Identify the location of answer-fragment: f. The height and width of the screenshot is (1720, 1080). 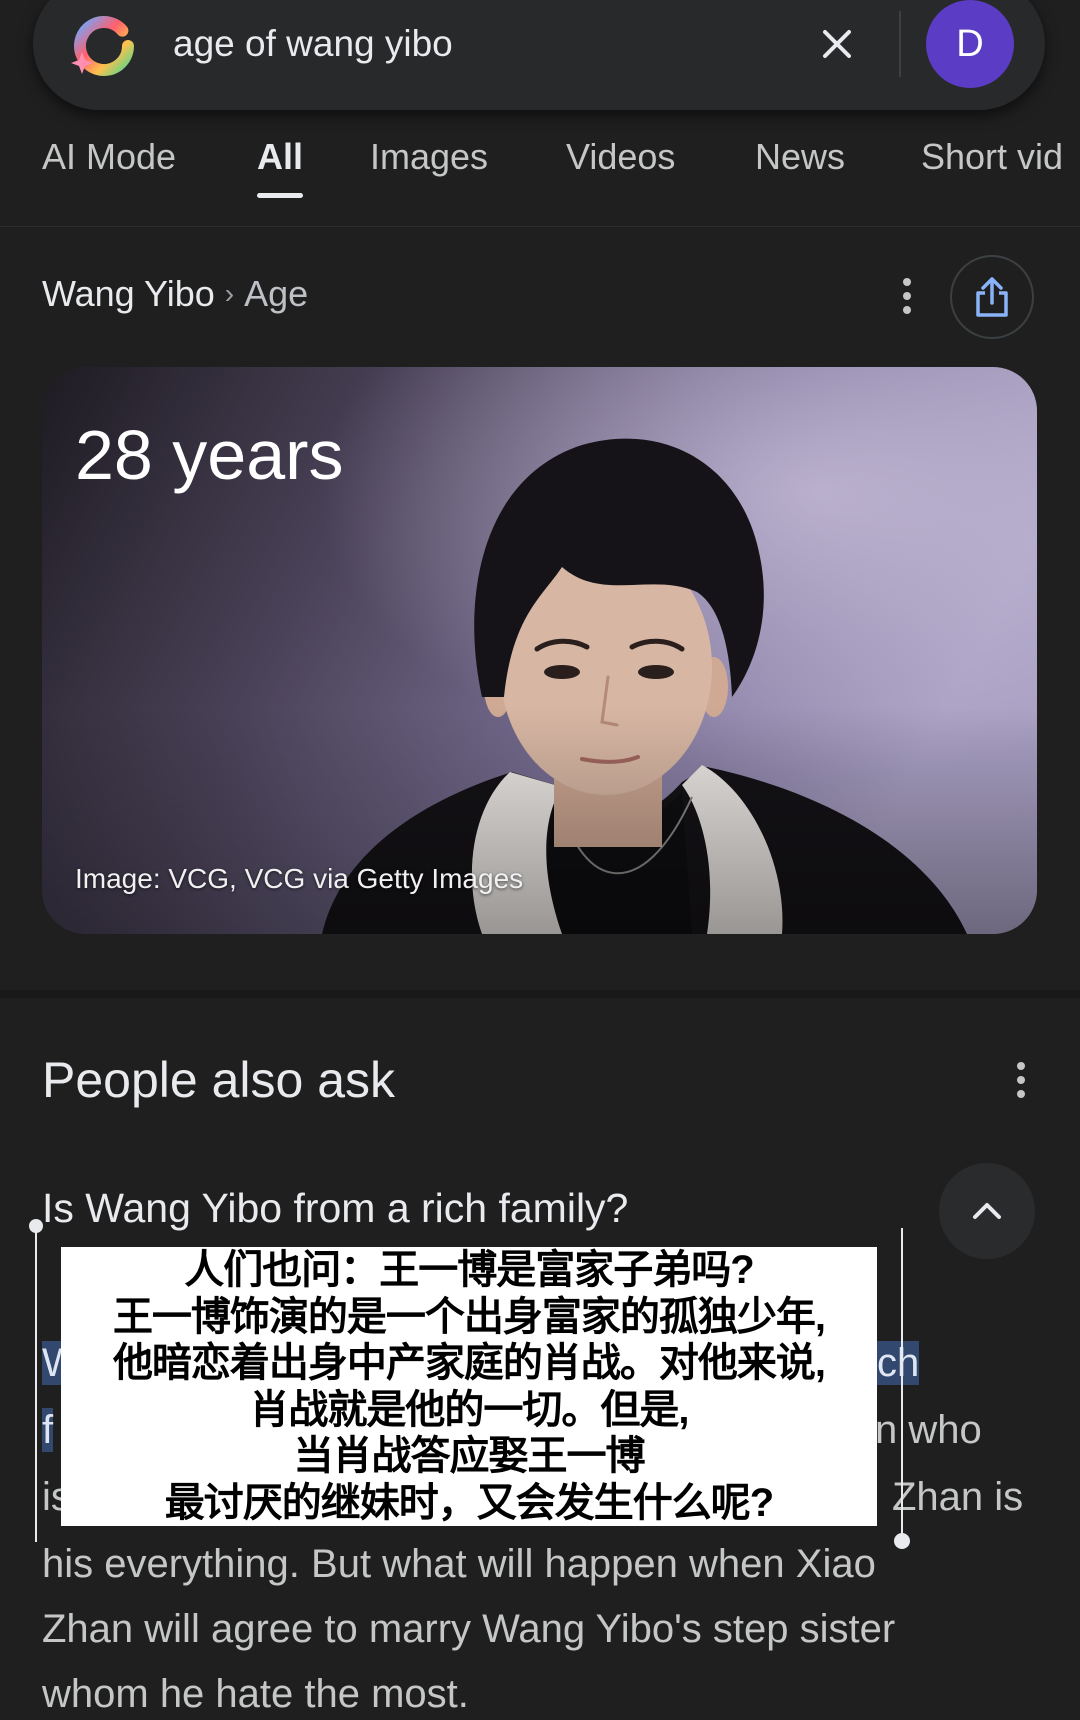
(48, 1430).